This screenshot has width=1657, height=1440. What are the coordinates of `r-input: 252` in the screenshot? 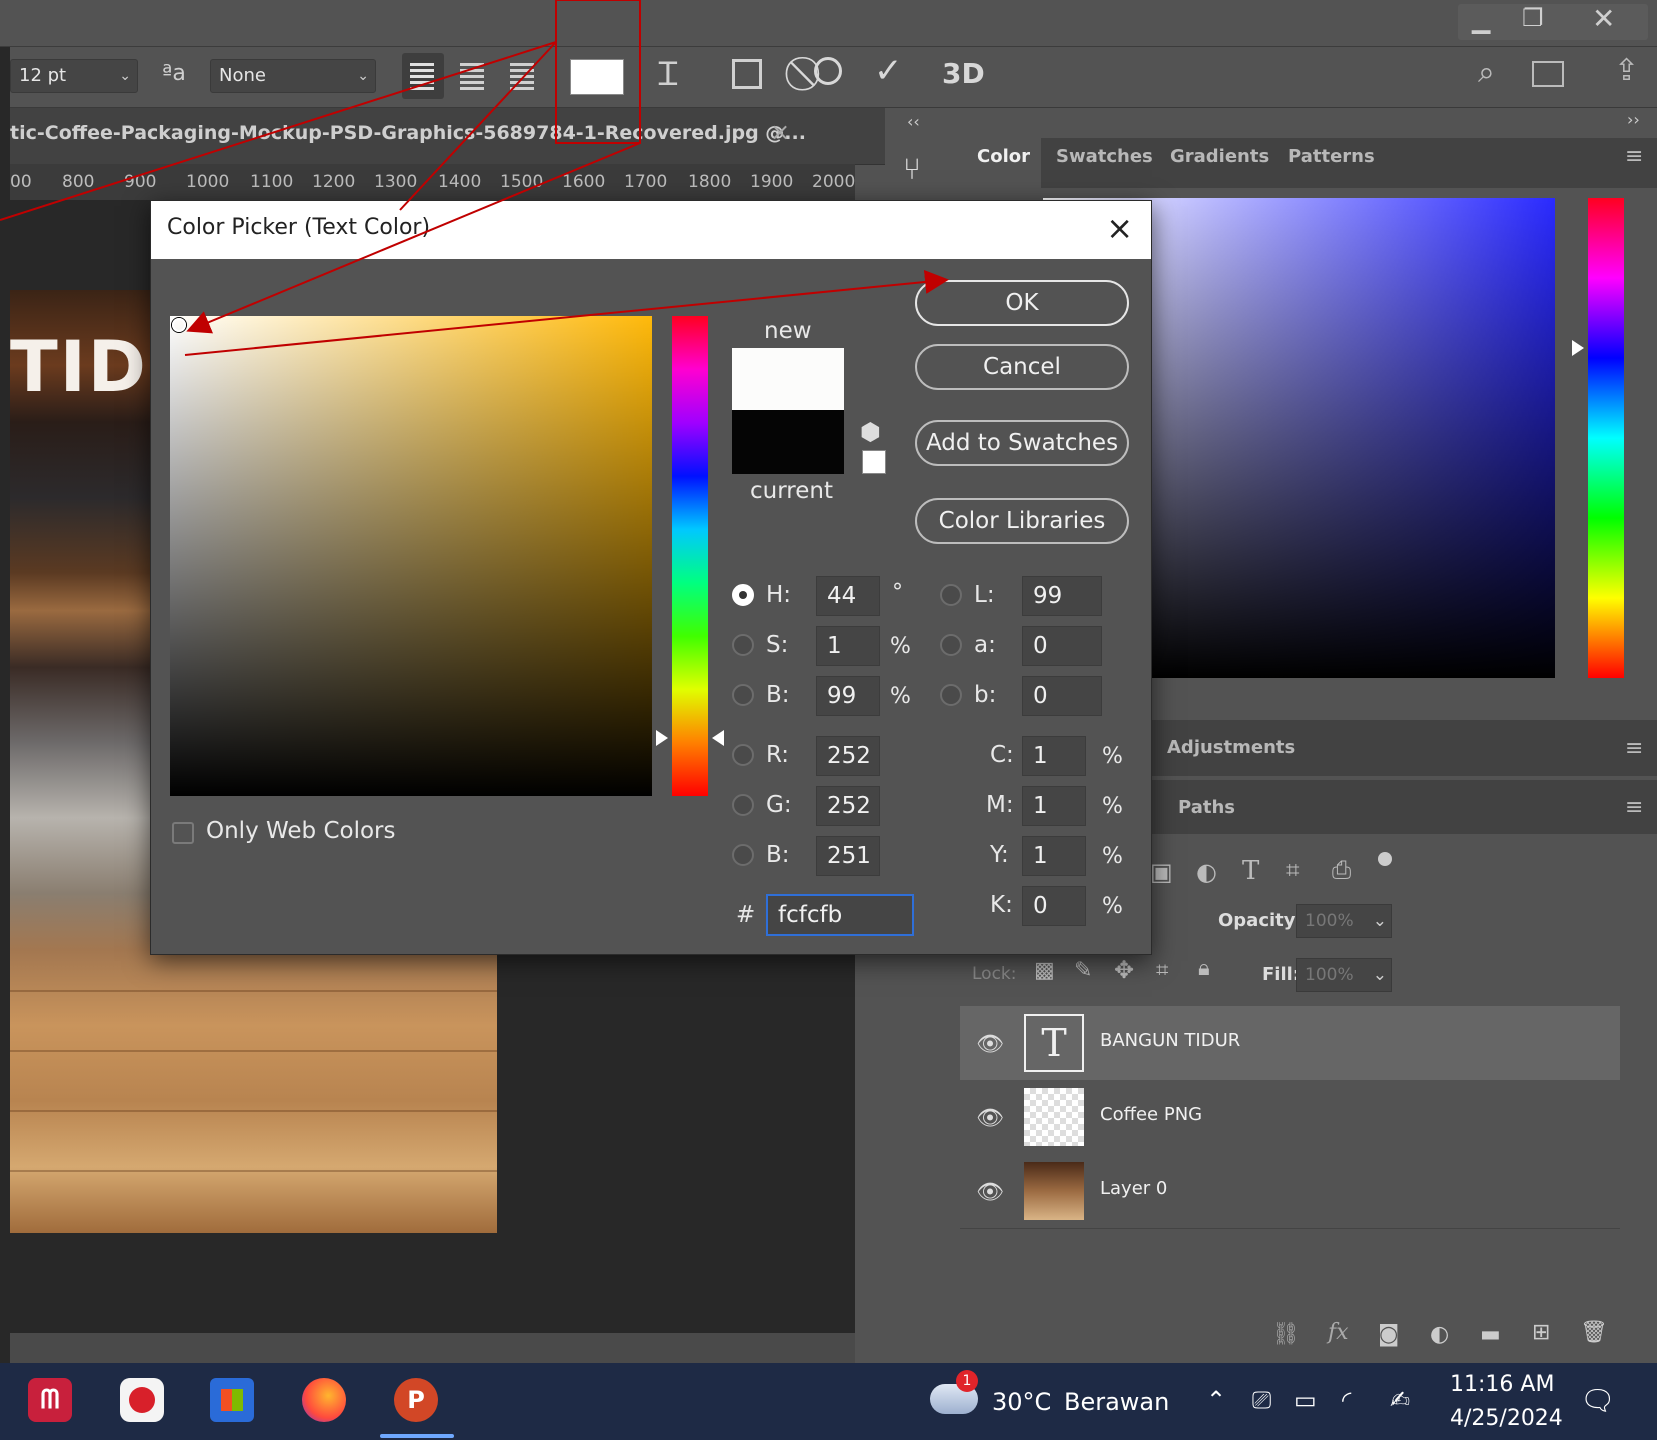 It's located at (848, 756).